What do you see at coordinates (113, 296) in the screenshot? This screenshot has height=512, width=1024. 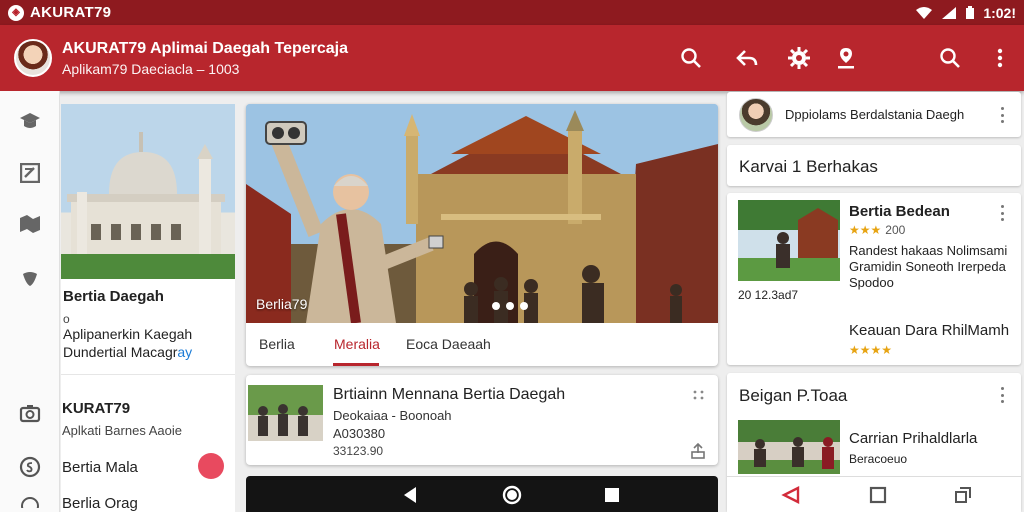 I see `feature-title: Bertia Daegah` at bounding box center [113, 296].